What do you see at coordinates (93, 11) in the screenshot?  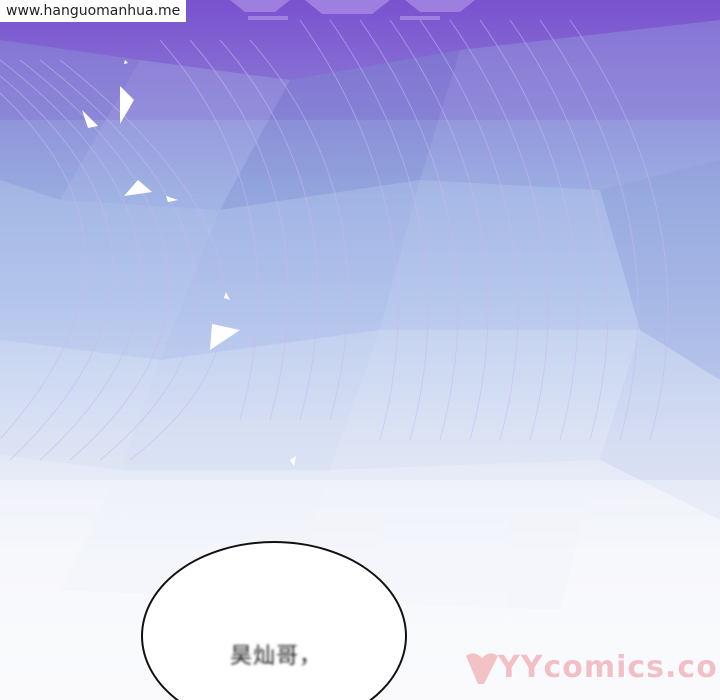 I see `site-watermark: www.hanguomanhua.me` at bounding box center [93, 11].